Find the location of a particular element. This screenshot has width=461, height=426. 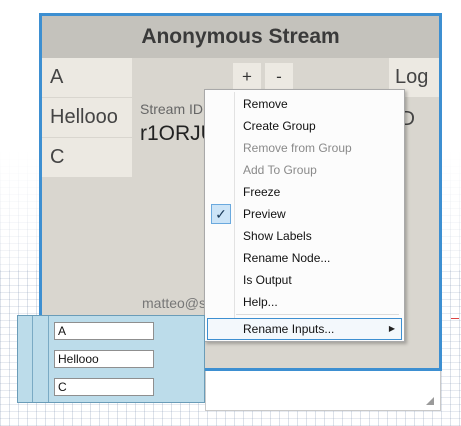

menu-item-show-labels: Show Labels is located at coordinates (304, 236).